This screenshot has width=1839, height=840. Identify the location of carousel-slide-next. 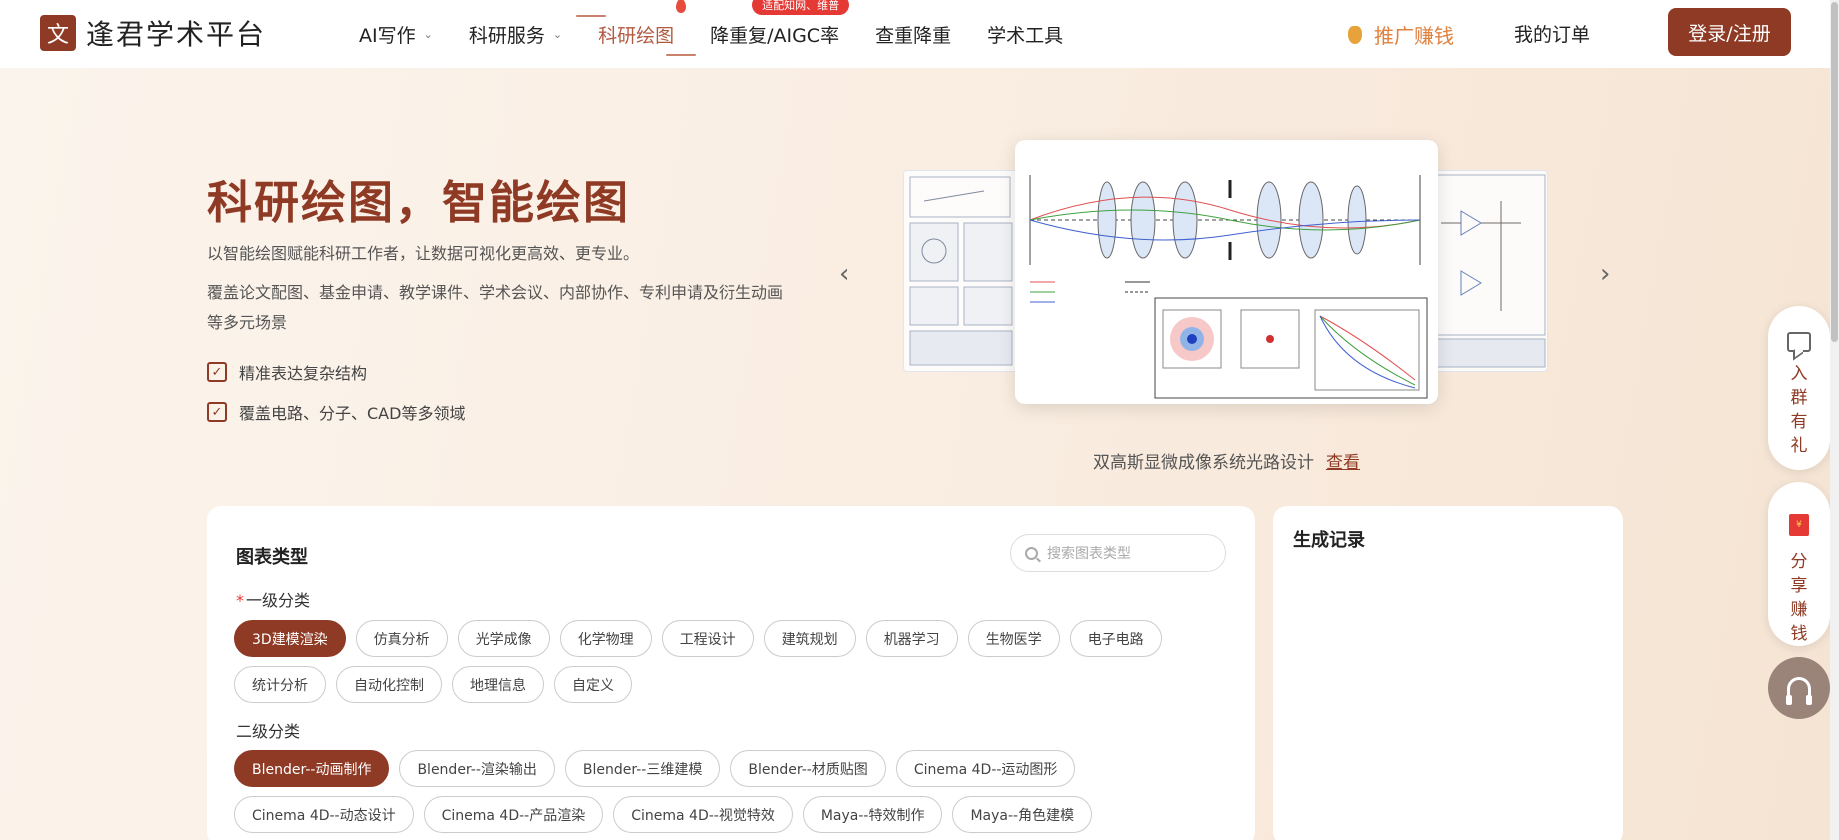
(1489, 271).